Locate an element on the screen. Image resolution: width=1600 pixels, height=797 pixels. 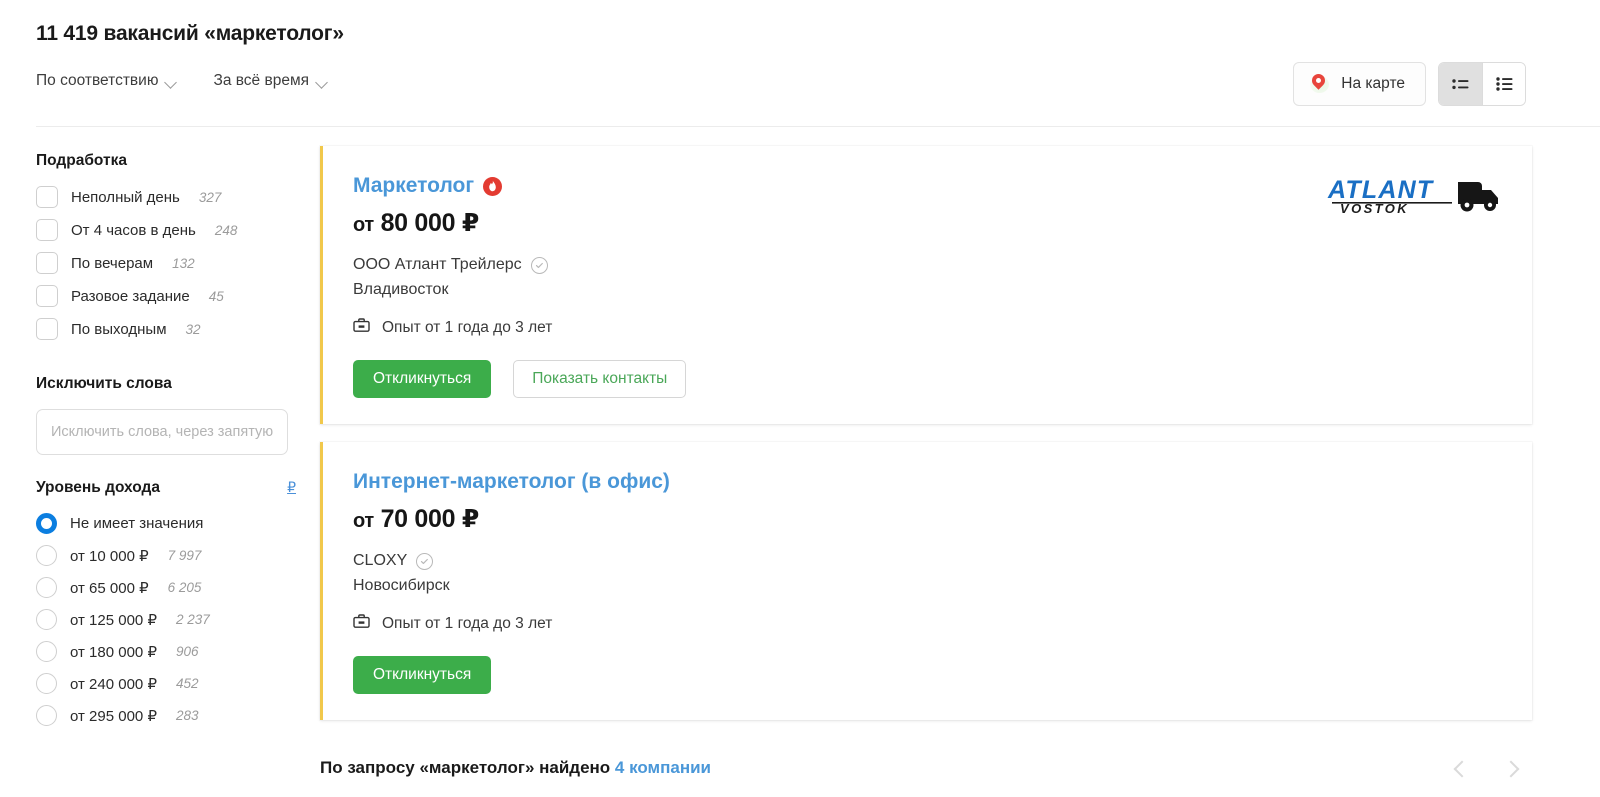
detailed-list-icon is located at coordinates (1503, 84).